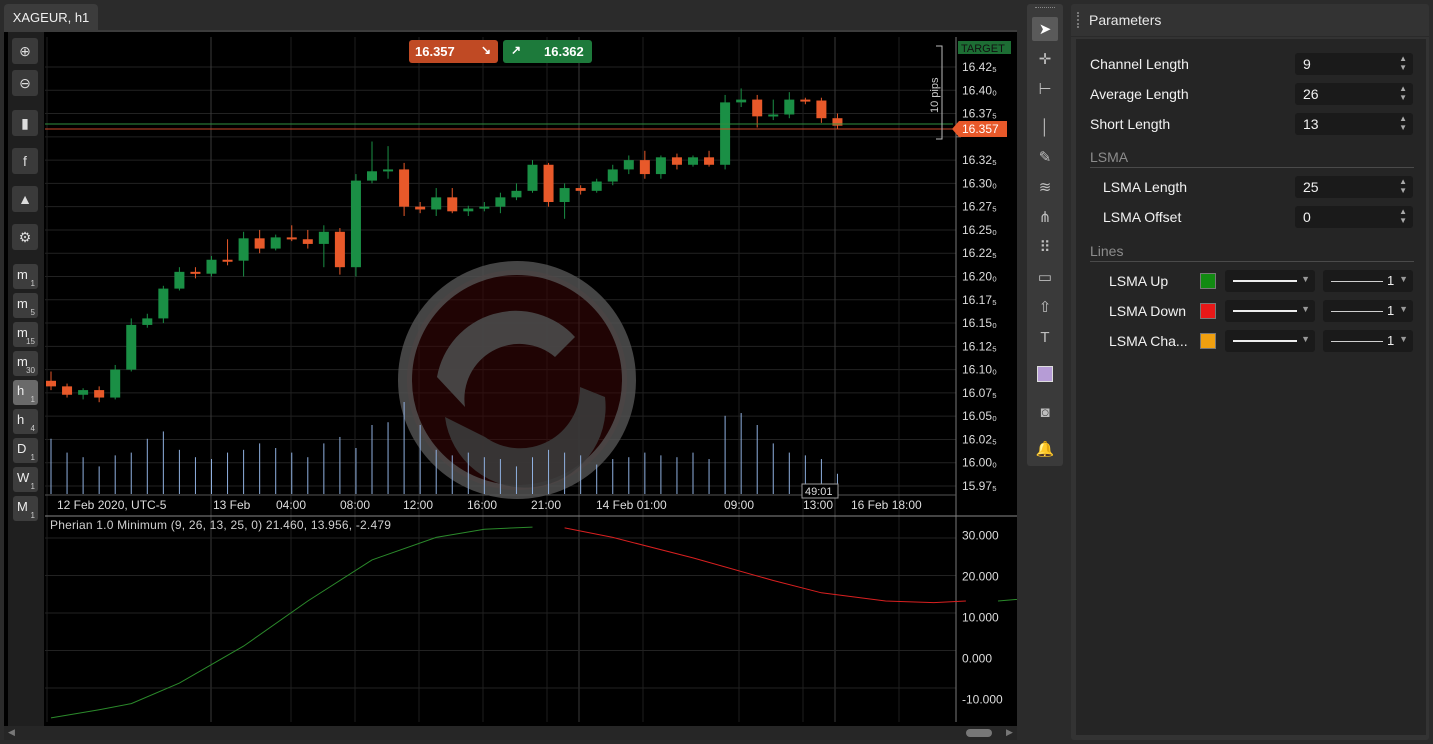 This screenshot has width=1433, height=744. I want to click on scrollbar-thumb, so click(979, 733).